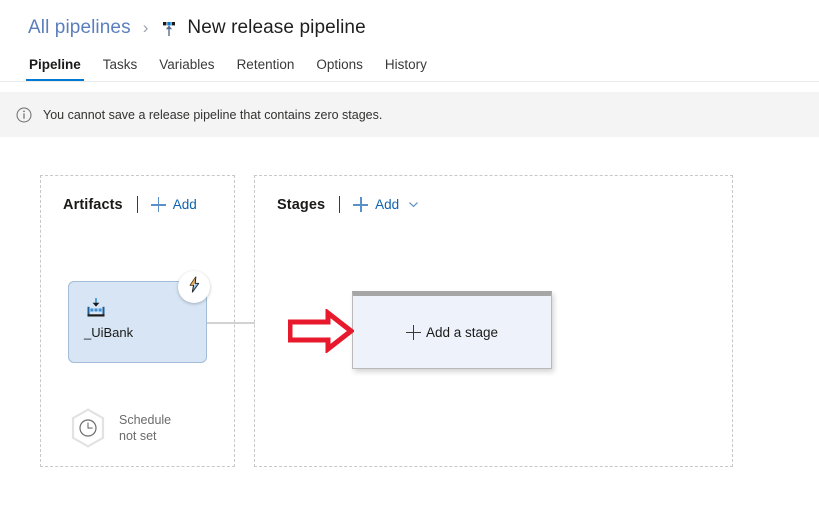  What do you see at coordinates (409, 22) in the screenshot?
I see `breadcrumb: All pipelines › New release pipeline` at bounding box center [409, 22].